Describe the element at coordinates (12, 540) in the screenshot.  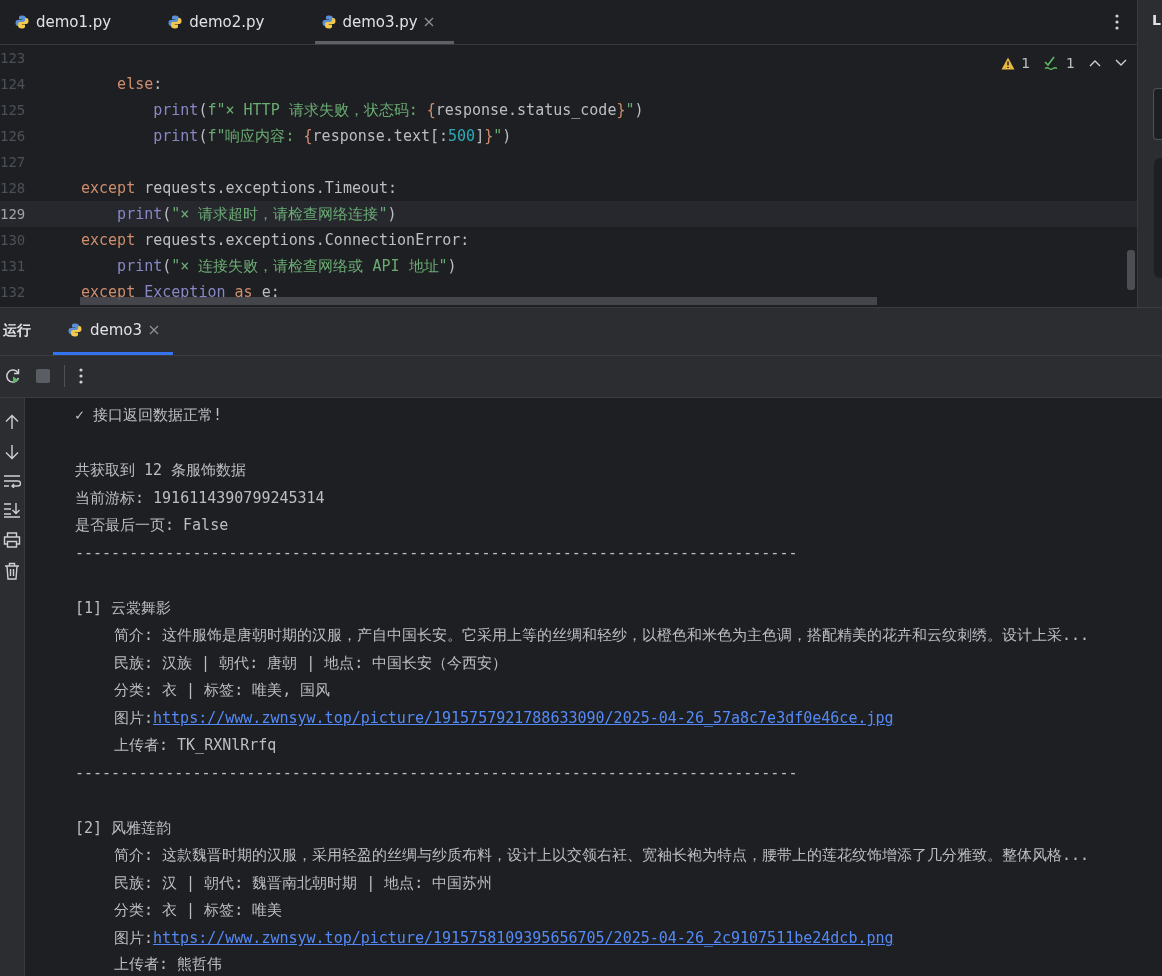
I see `print-icon` at that location.